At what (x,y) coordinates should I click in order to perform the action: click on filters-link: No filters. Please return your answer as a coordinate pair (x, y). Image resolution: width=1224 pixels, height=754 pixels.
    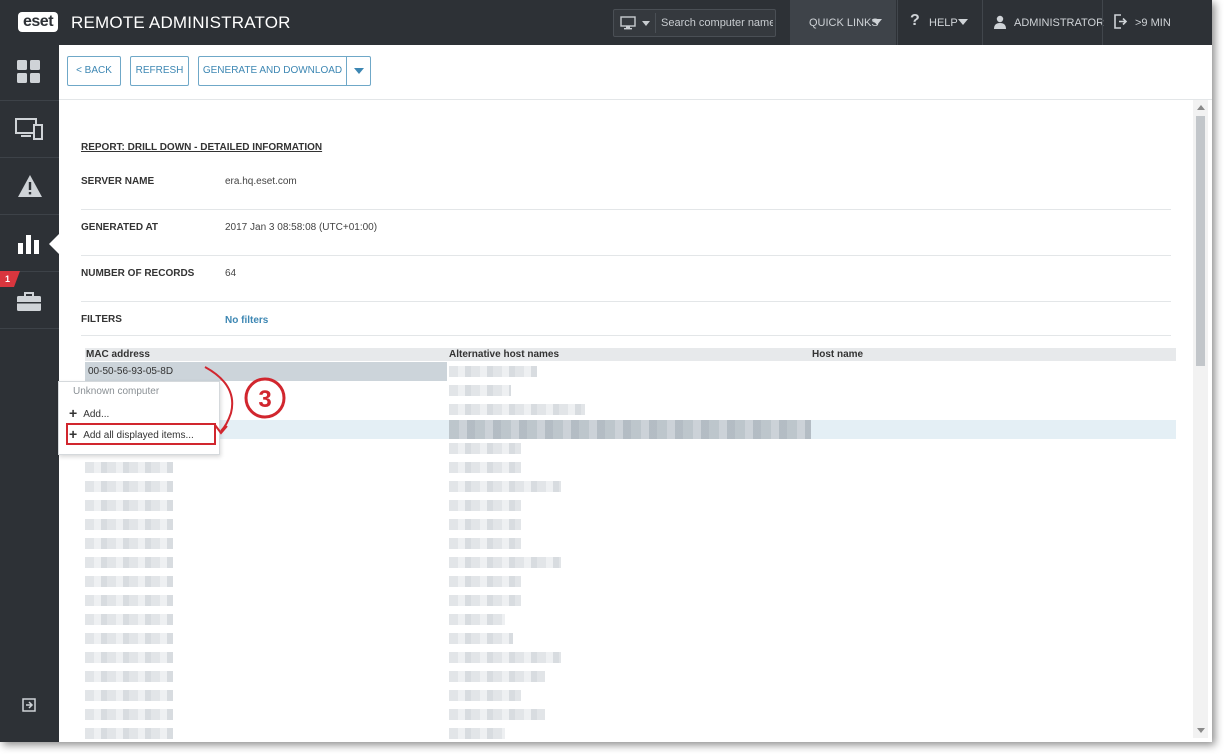
    Looking at the image, I should click on (246, 320).